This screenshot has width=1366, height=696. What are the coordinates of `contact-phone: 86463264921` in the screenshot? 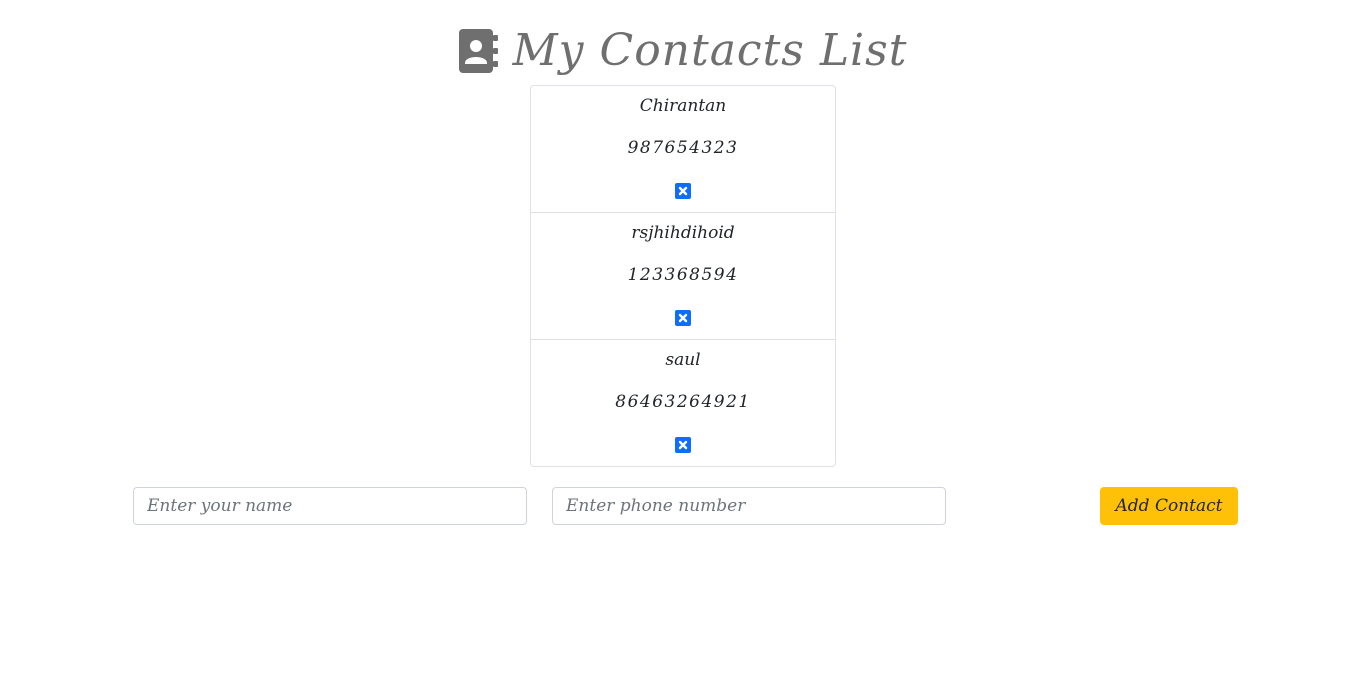 It's located at (683, 402).